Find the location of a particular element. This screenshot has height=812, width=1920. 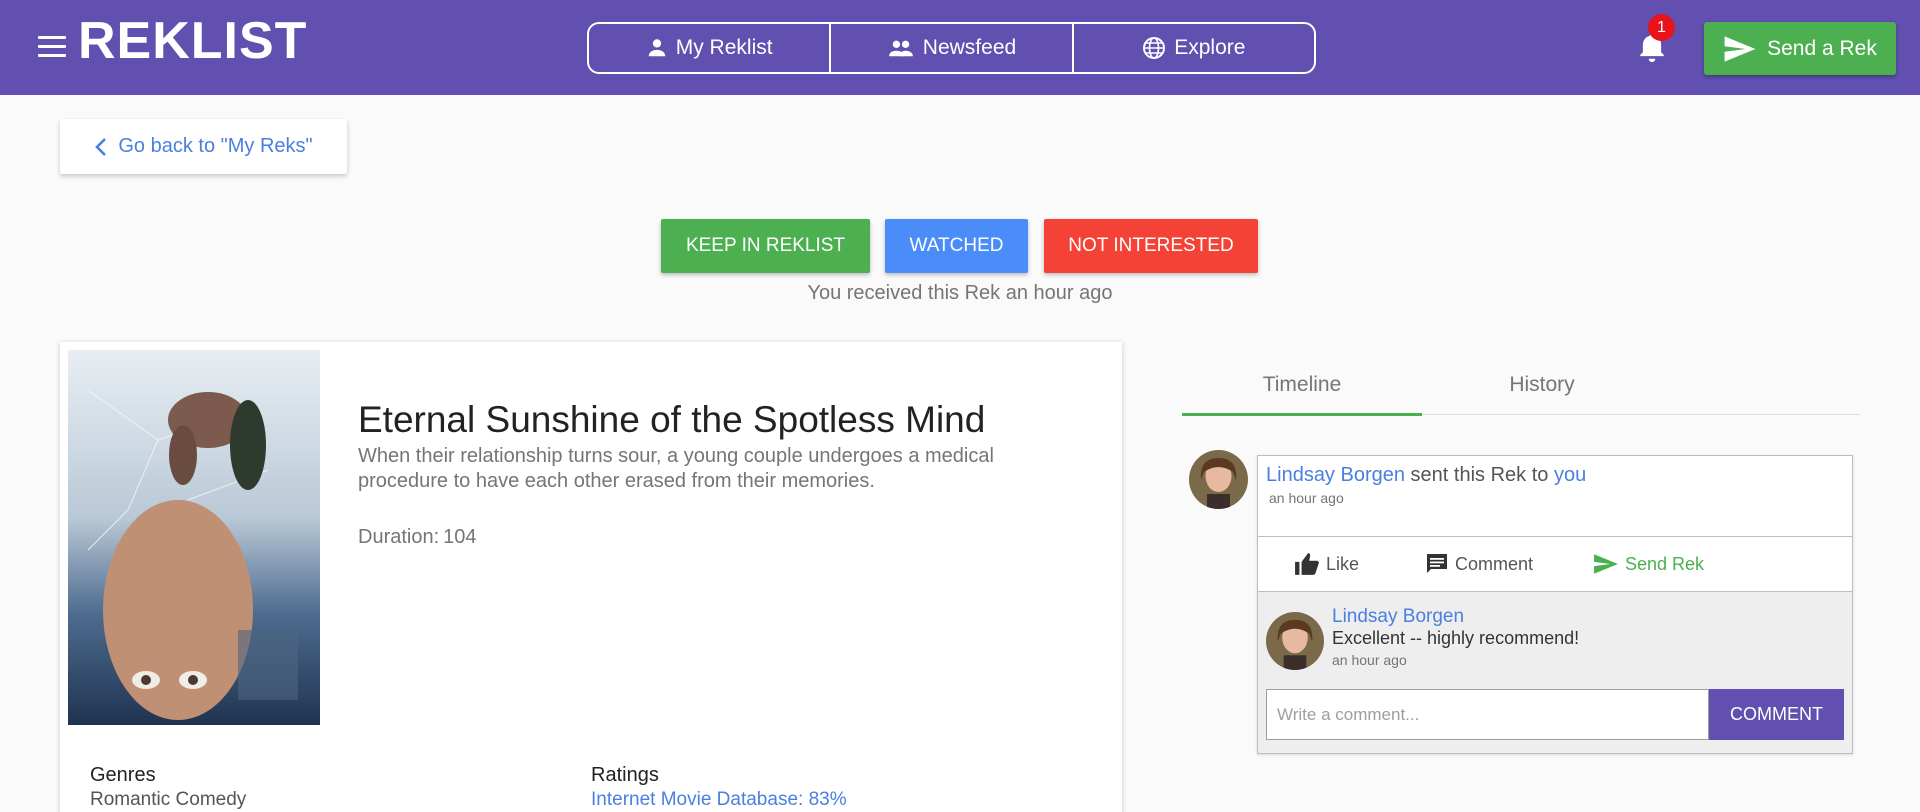

not-interested-button: Not interested is located at coordinates (1151, 246).